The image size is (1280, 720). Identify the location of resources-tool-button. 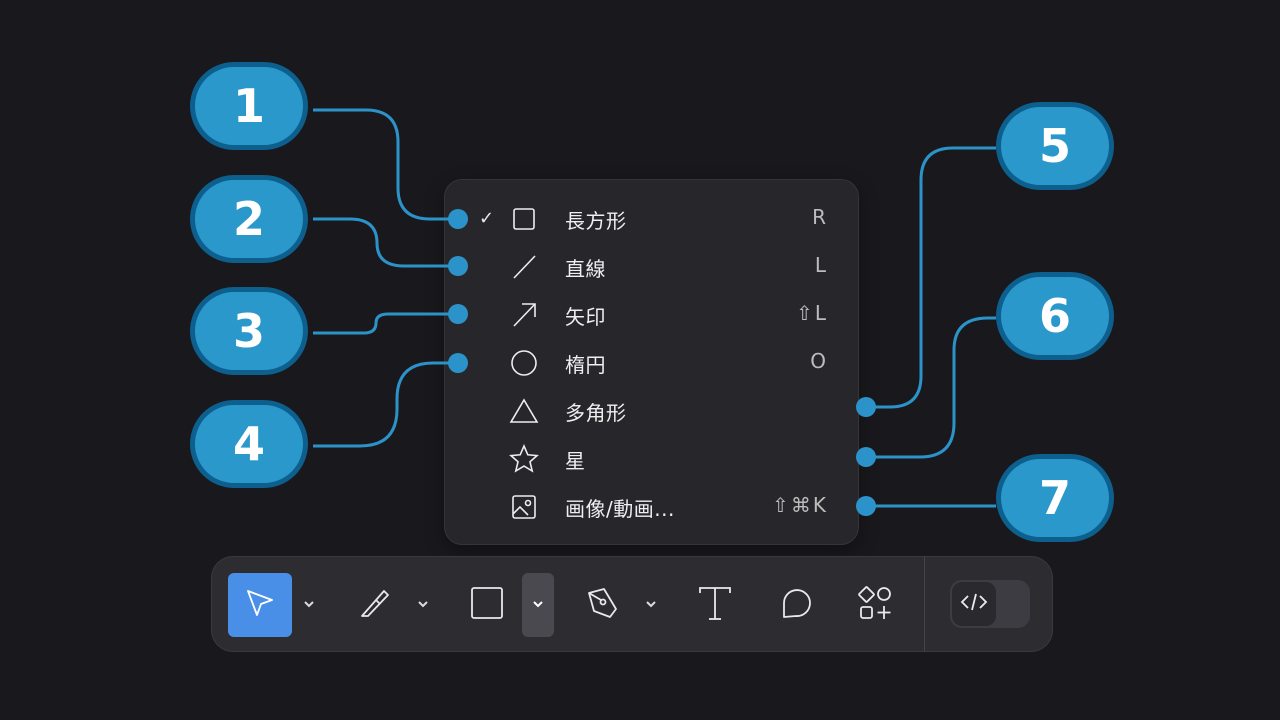
(876, 605).